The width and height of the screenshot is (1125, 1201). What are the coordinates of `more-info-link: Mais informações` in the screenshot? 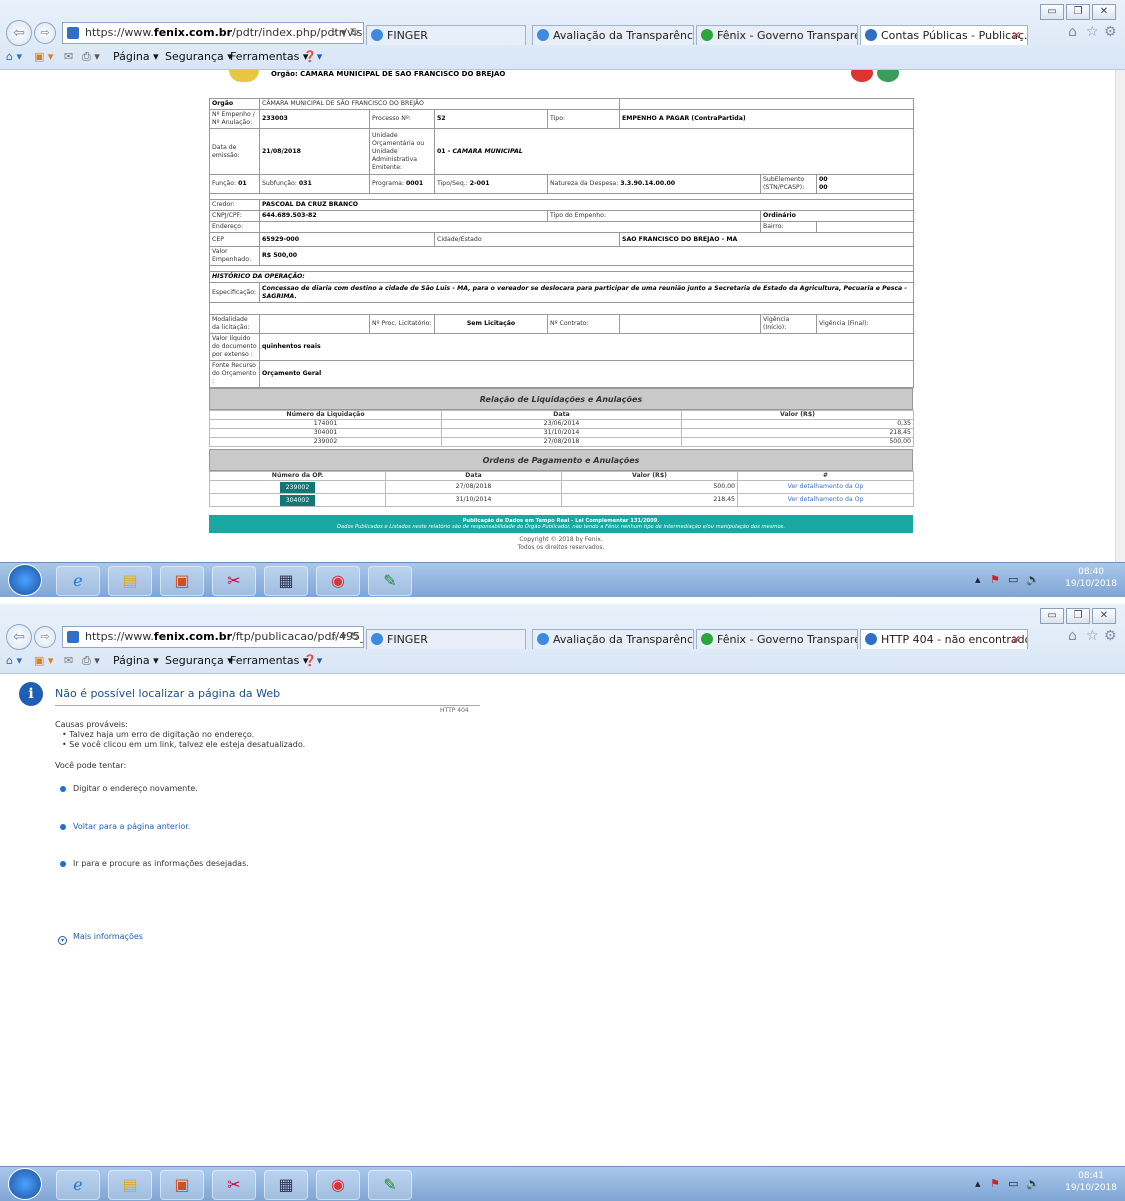 It's located at (108, 936).